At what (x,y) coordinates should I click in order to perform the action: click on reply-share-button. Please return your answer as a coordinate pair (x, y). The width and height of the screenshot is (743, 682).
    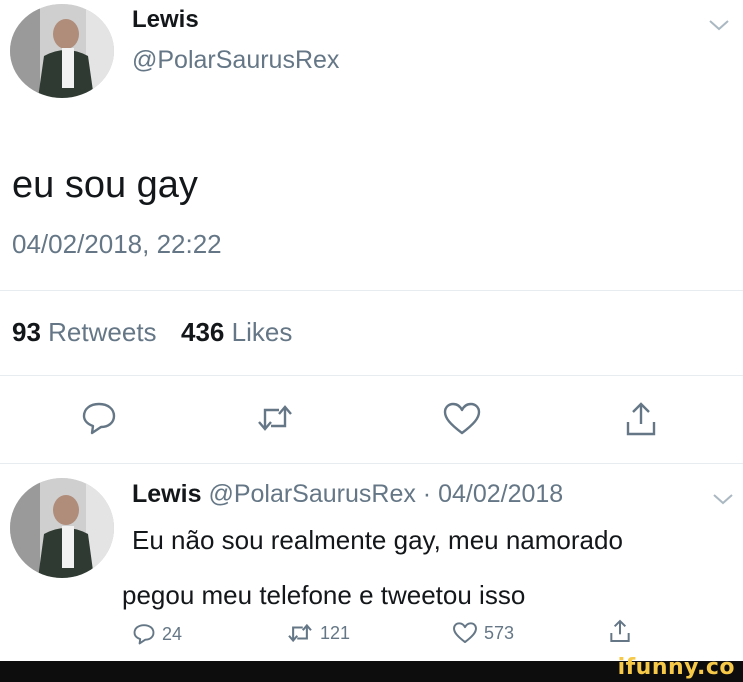
    Looking at the image, I should click on (620, 631).